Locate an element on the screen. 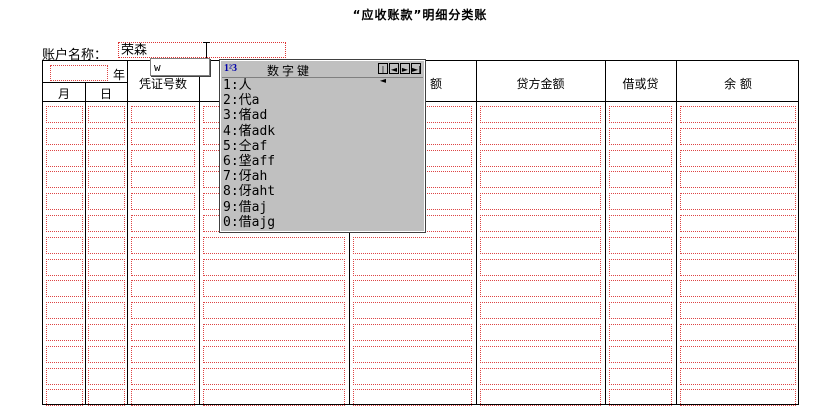 This screenshot has height=406, width=840. ime-candidate: 8:伢aht is located at coordinates (322, 191).